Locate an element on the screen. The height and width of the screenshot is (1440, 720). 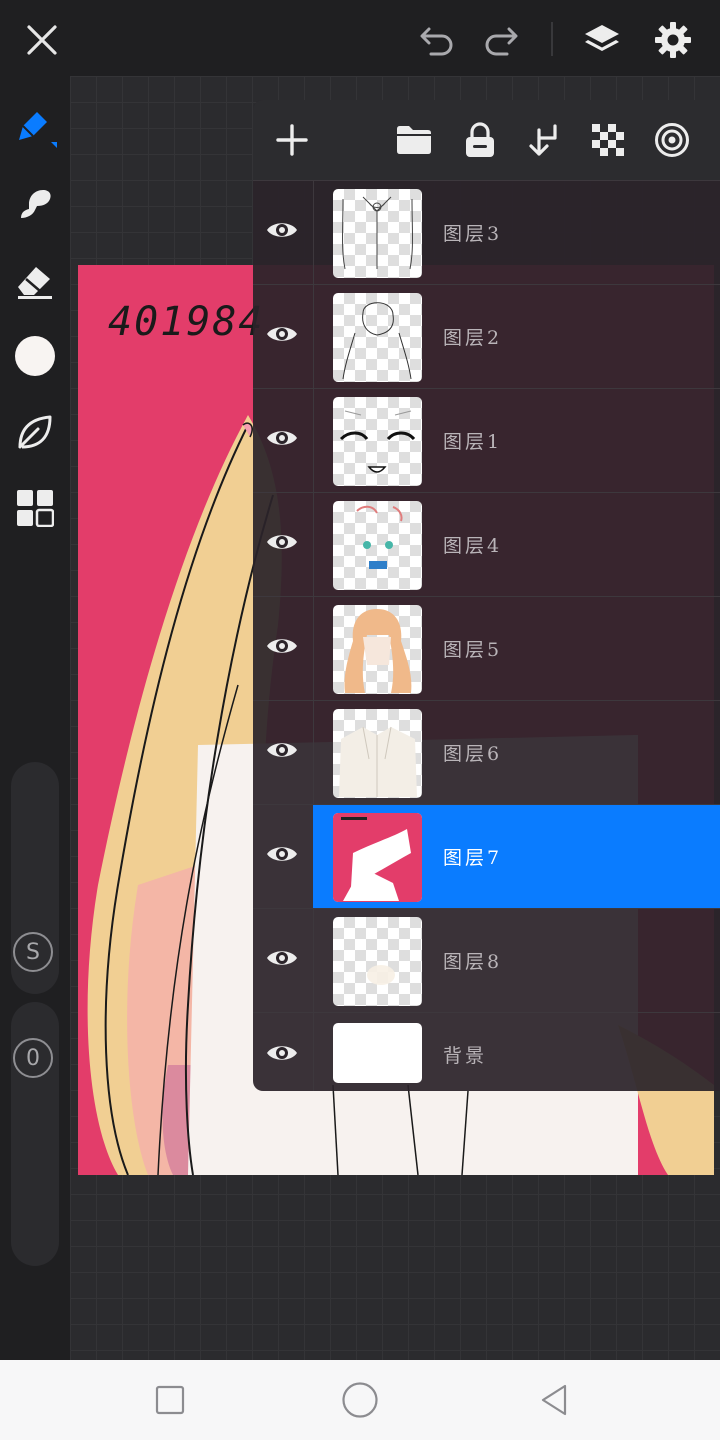
close-icon is located at coordinates (42, 40).